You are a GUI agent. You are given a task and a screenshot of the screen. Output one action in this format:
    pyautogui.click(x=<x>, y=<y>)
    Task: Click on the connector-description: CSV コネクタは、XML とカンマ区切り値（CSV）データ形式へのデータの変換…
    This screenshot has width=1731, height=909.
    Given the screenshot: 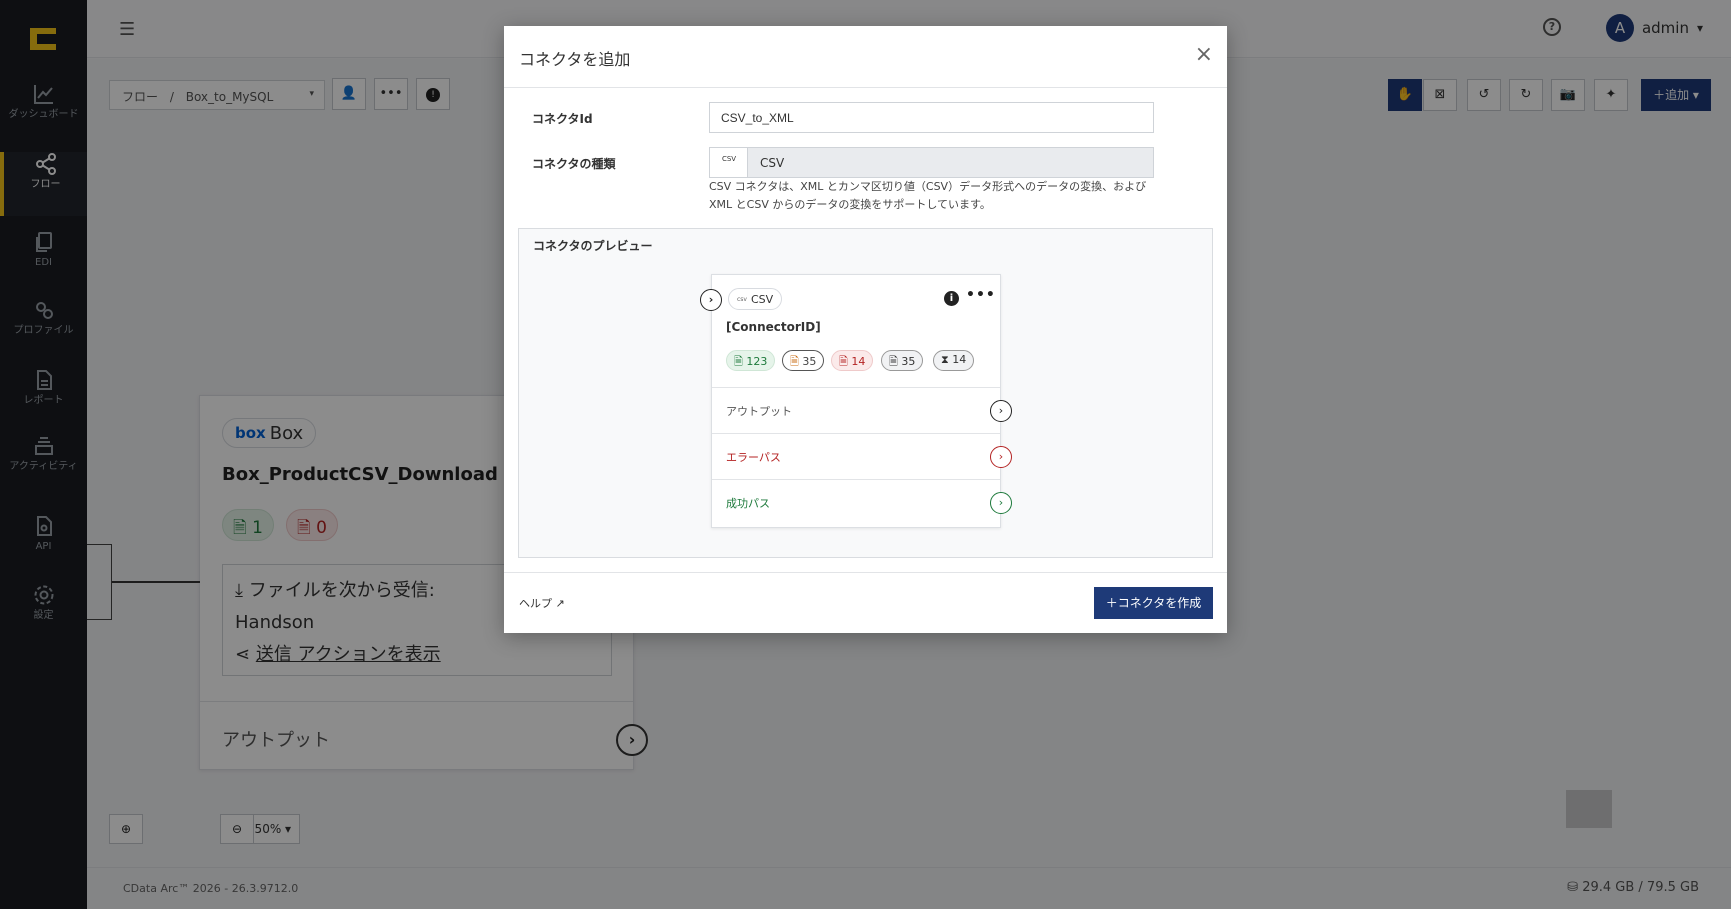 What is the action you would take?
    pyautogui.click(x=928, y=195)
    